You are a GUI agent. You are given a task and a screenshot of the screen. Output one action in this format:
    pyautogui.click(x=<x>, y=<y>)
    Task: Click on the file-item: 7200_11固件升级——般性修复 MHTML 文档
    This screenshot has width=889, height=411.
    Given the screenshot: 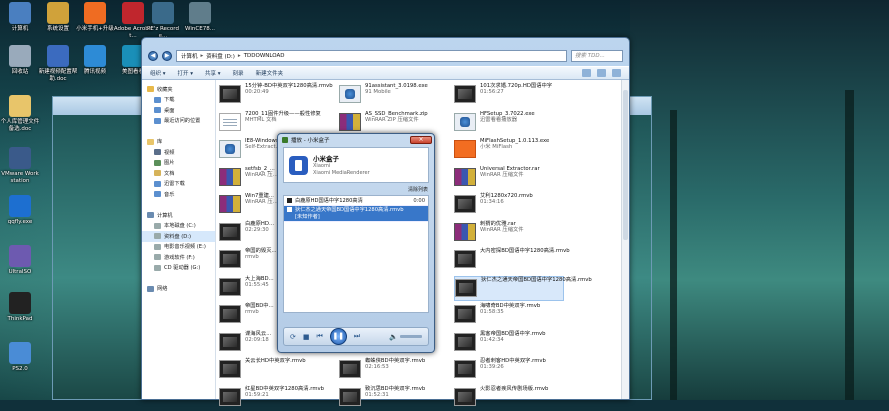 What is the action you would take?
    pyautogui.click(x=275, y=123)
    